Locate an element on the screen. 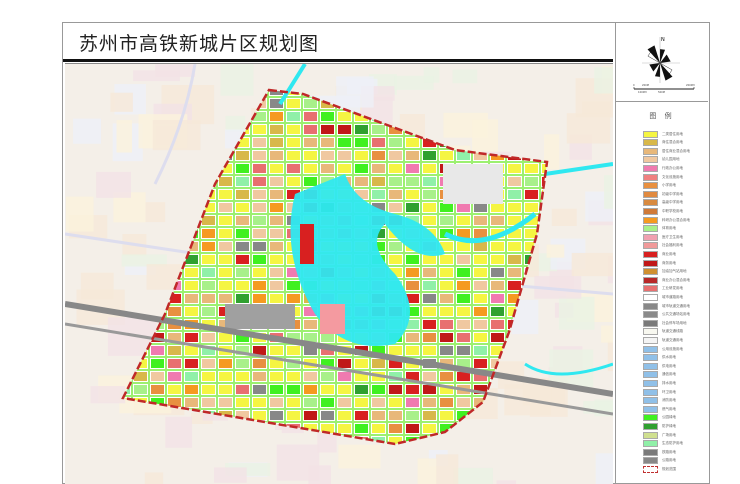  scale-bar is located at coordinates (664, 88).